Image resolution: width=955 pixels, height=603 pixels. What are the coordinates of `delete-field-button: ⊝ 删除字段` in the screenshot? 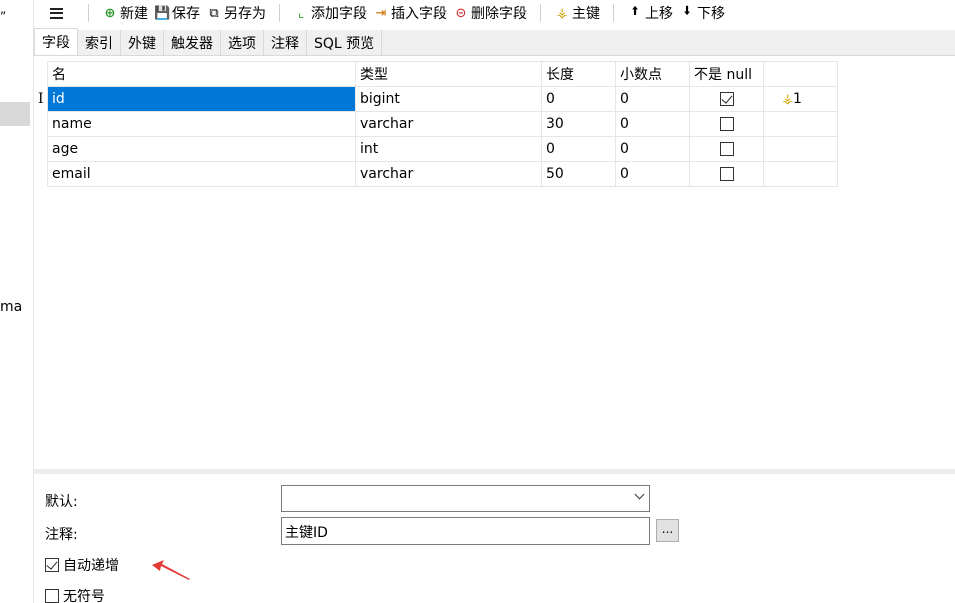 It's located at (490, 13).